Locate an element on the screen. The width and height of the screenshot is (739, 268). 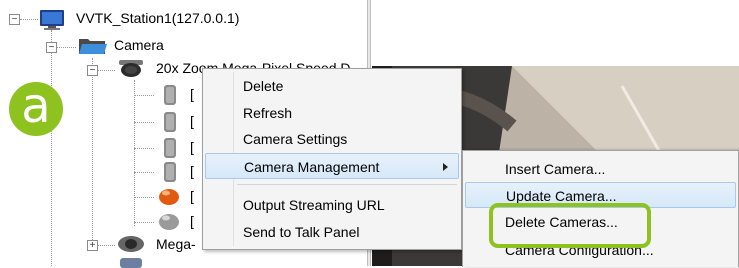
device-icon is located at coordinates (131, 263).